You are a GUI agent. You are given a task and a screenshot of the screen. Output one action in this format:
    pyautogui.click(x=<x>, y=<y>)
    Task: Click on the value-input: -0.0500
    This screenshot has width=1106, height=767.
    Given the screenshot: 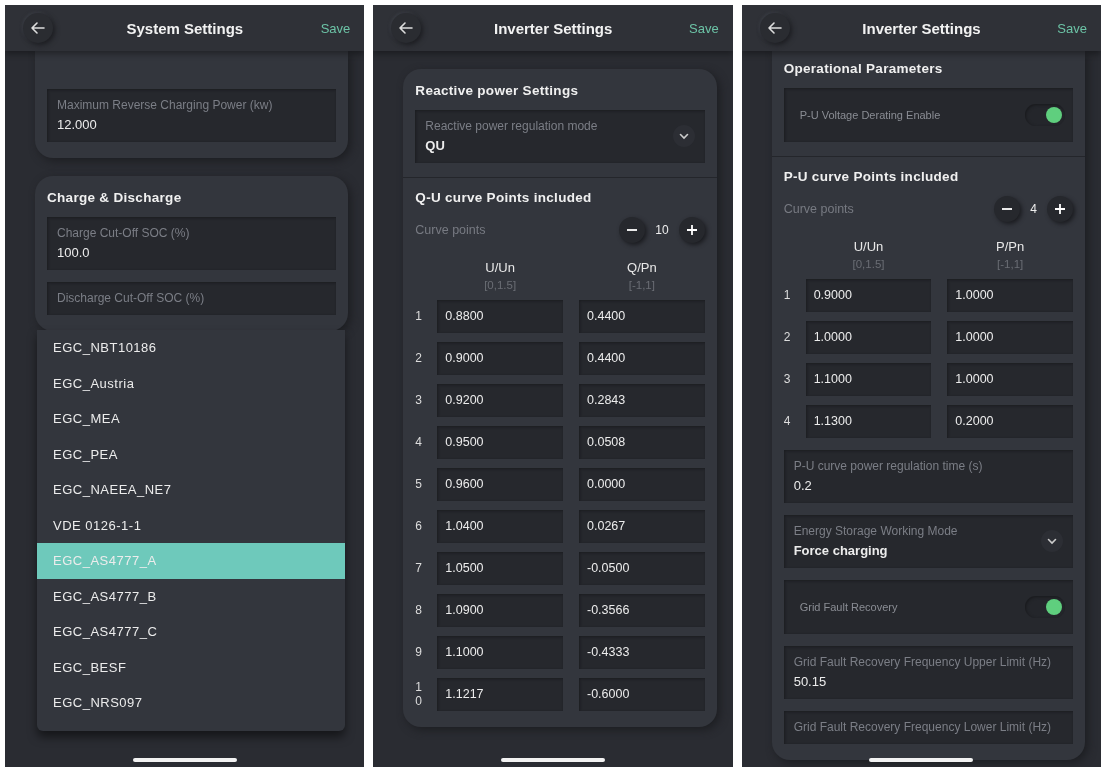 What is the action you would take?
    pyautogui.click(x=642, y=568)
    